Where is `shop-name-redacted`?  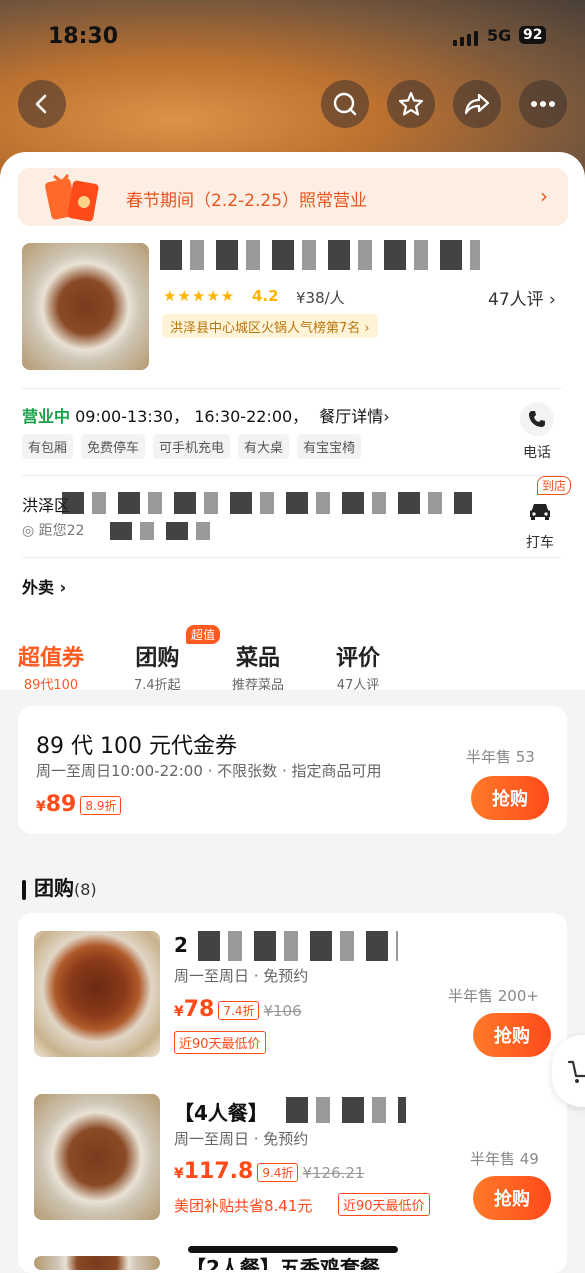
shop-name-redacted is located at coordinates (320, 255).